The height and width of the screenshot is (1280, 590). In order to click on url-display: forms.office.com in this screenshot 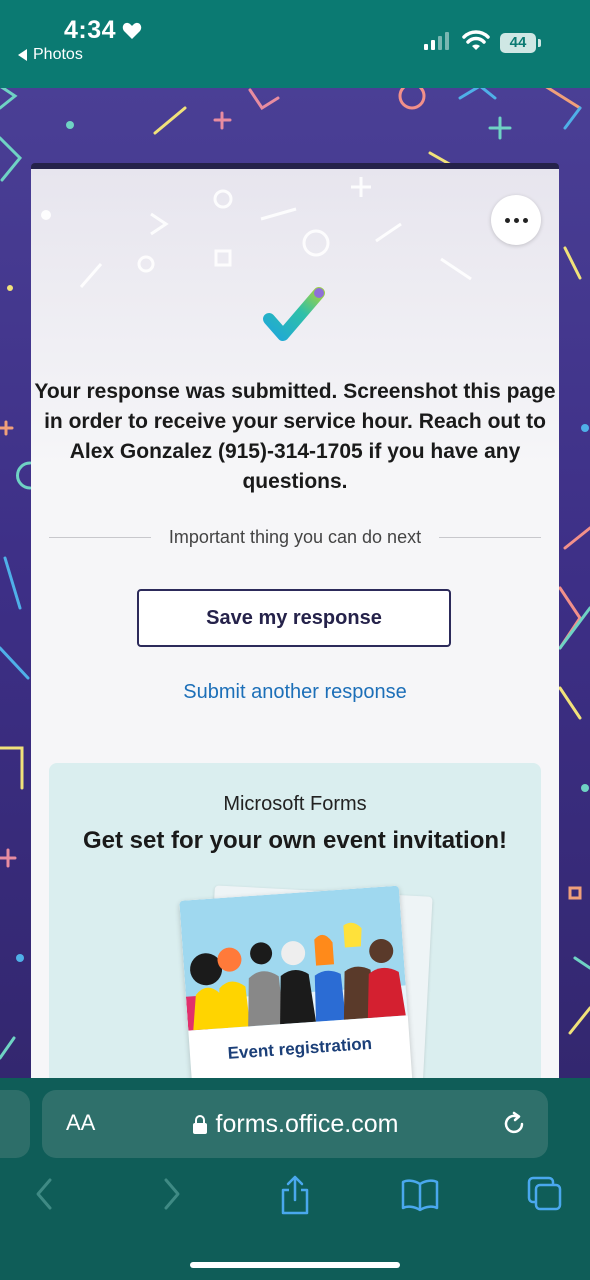, I will do `click(295, 1124)`.